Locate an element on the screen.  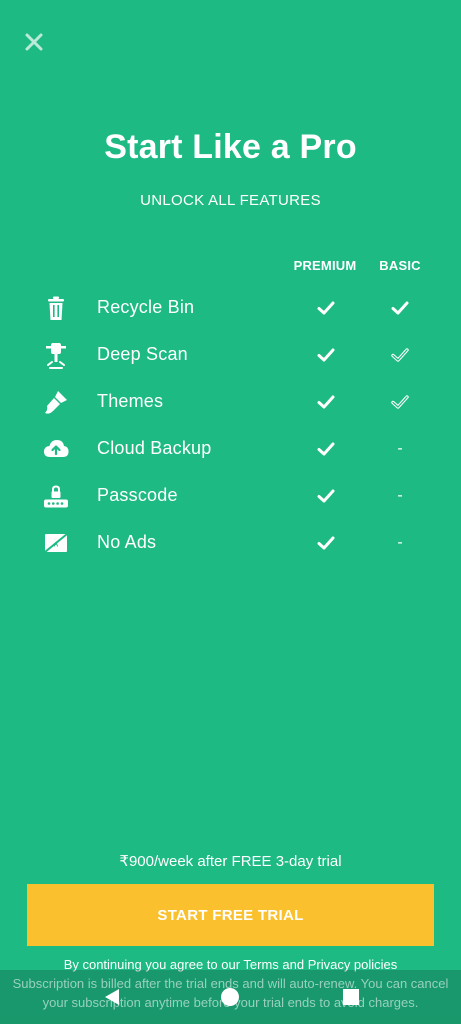
no-ads-icon: A is located at coordinates (56, 543).